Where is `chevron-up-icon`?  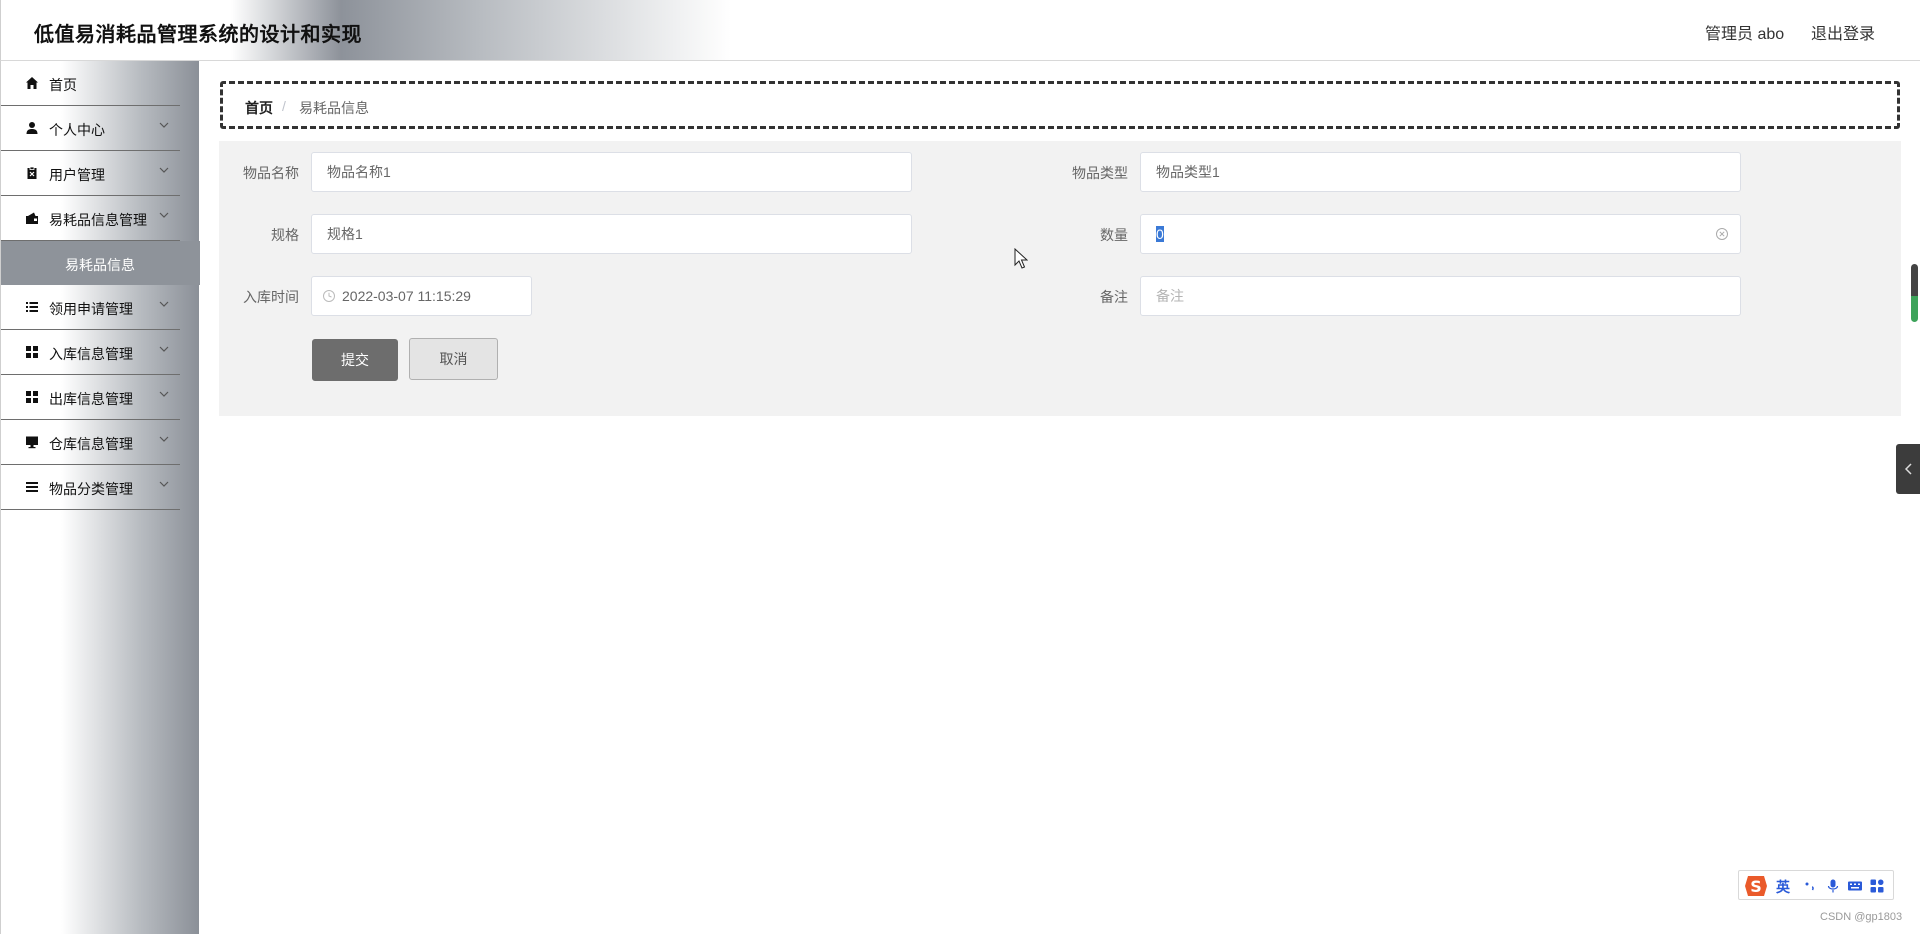
chevron-up-icon is located at coordinates (164, 215).